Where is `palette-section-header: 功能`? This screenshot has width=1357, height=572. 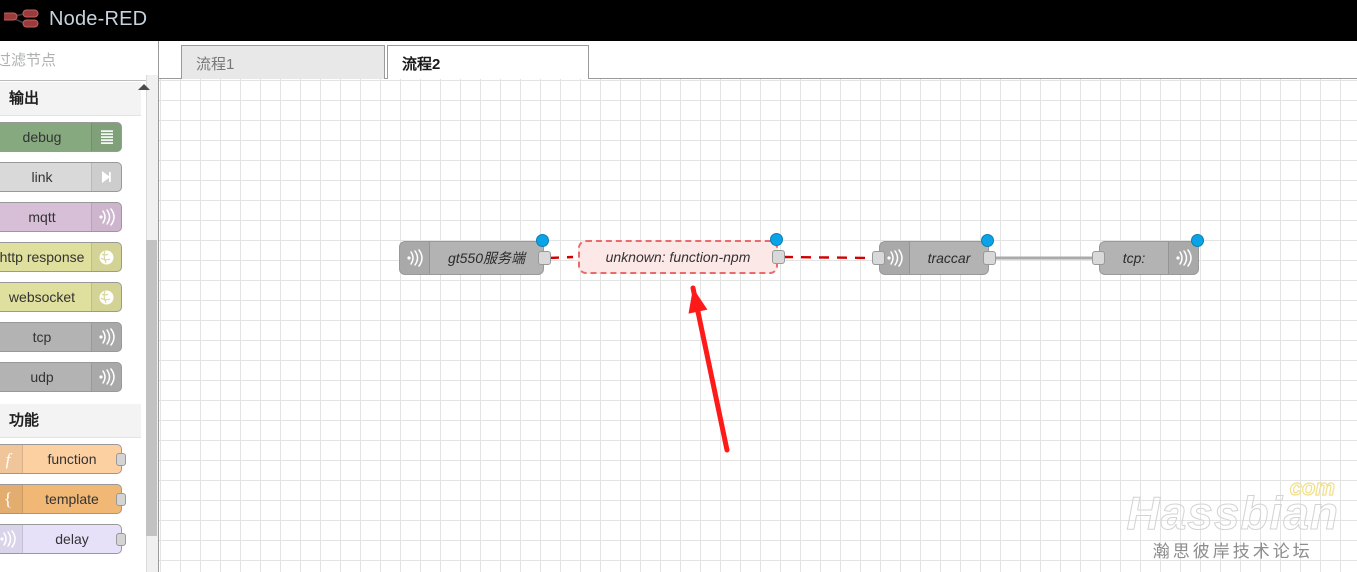 palette-section-header: 功能 is located at coordinates (70, 421).